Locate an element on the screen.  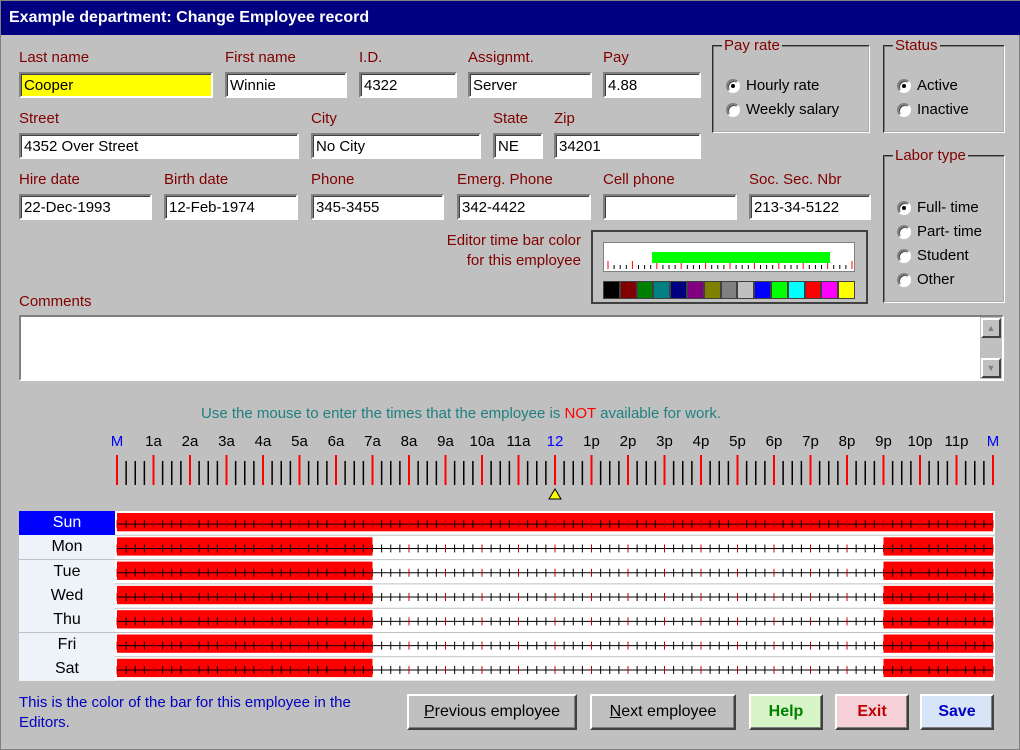
status-inactive-radio: Inactive is located at coordinates (933, 109).